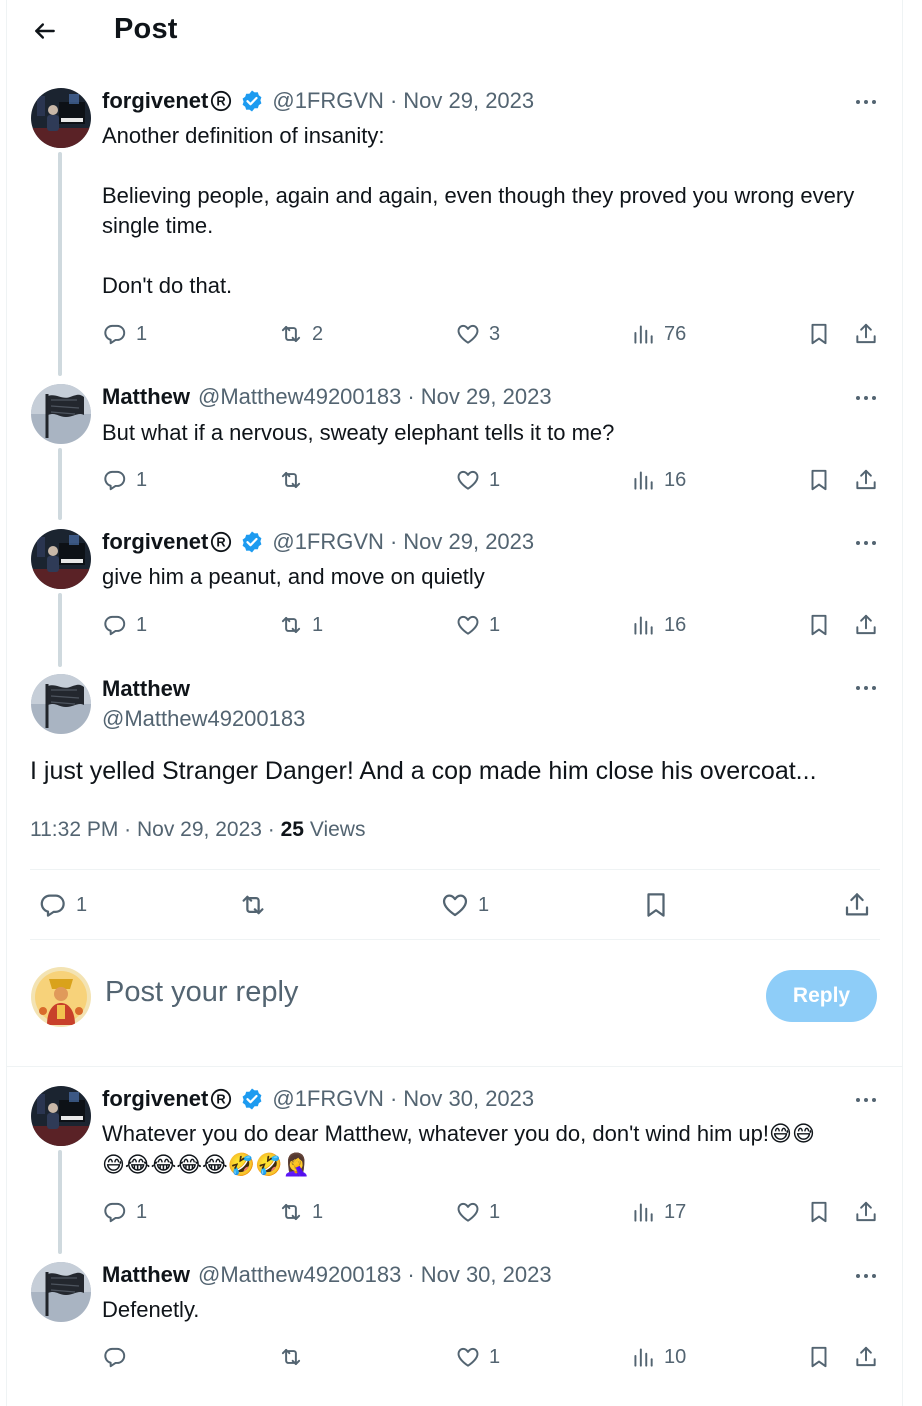  I want to click on action-bar: 1 10, so click(461, 1357).